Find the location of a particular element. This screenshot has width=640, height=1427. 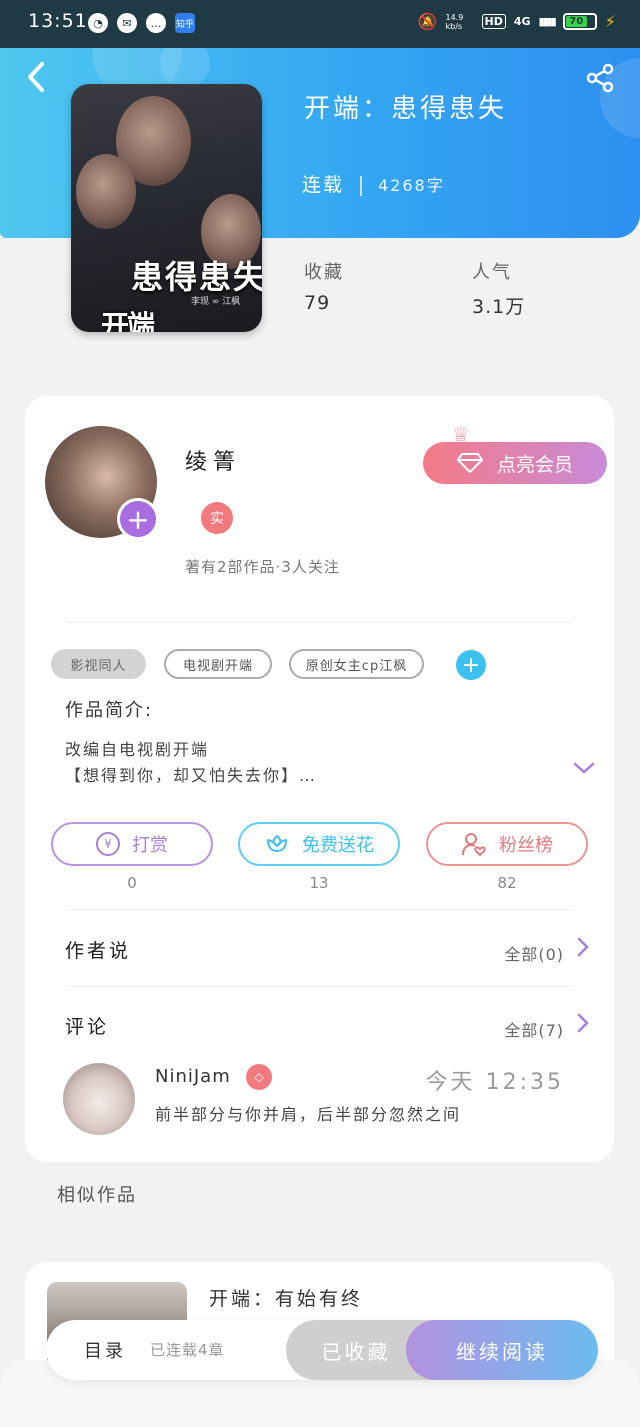

favorites-value: 79 is located at coordinates (317, 303).